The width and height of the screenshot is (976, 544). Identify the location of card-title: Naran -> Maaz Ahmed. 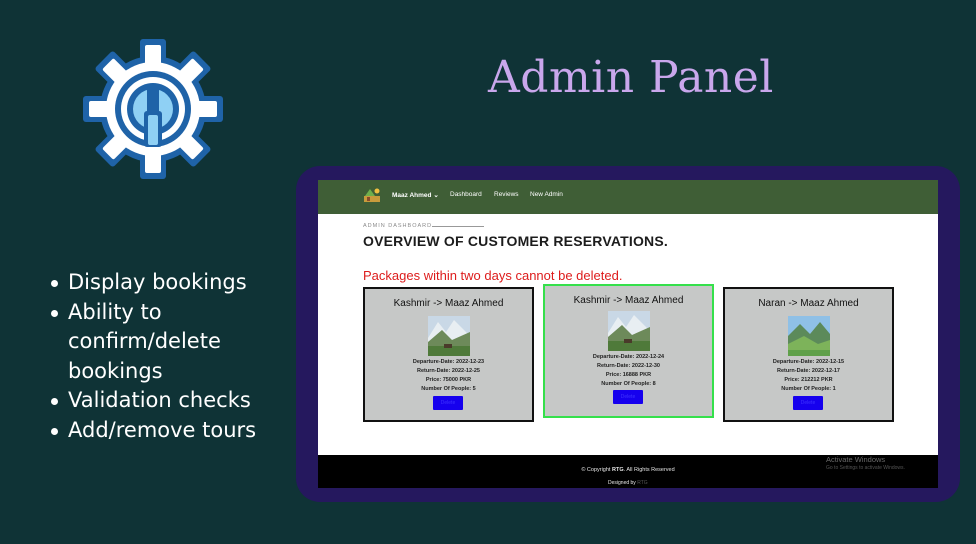
(808, 303).